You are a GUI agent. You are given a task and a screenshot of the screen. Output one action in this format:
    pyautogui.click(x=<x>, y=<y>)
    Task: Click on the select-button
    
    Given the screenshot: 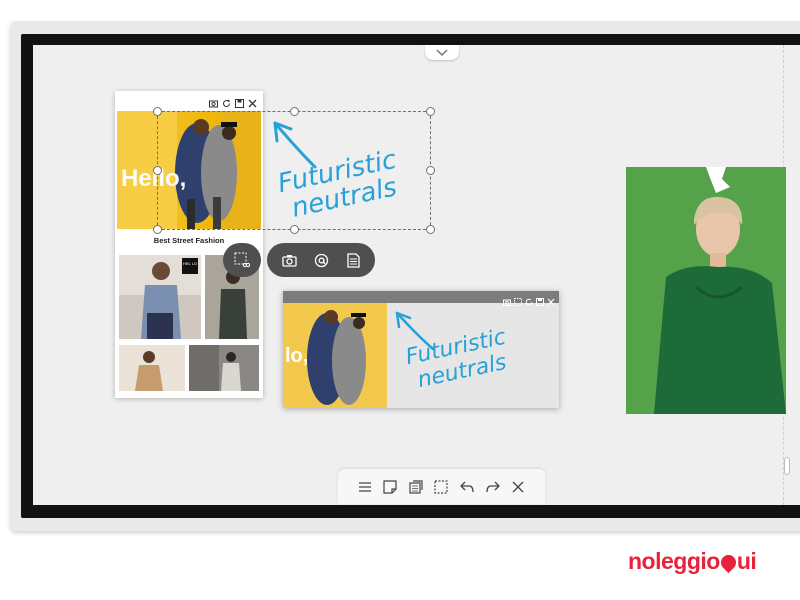 What is the action you would take?
    pyautogui.click(x=441, y=487)
    